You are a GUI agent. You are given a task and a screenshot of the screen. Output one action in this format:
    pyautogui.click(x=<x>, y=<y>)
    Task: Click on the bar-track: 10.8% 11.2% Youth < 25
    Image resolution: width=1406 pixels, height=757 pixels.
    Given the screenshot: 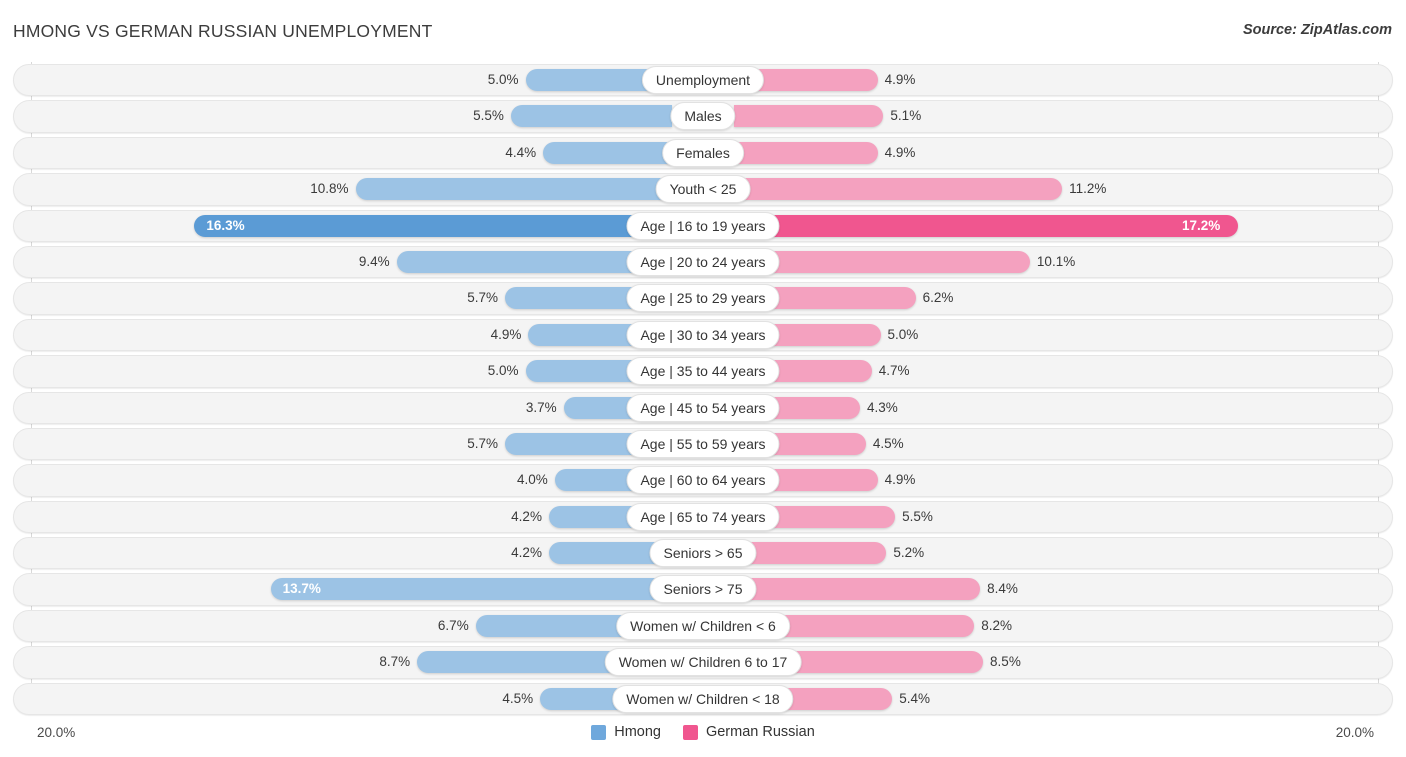 What is the action you would take?
    pyautogui.click(x=703, y=189)
    